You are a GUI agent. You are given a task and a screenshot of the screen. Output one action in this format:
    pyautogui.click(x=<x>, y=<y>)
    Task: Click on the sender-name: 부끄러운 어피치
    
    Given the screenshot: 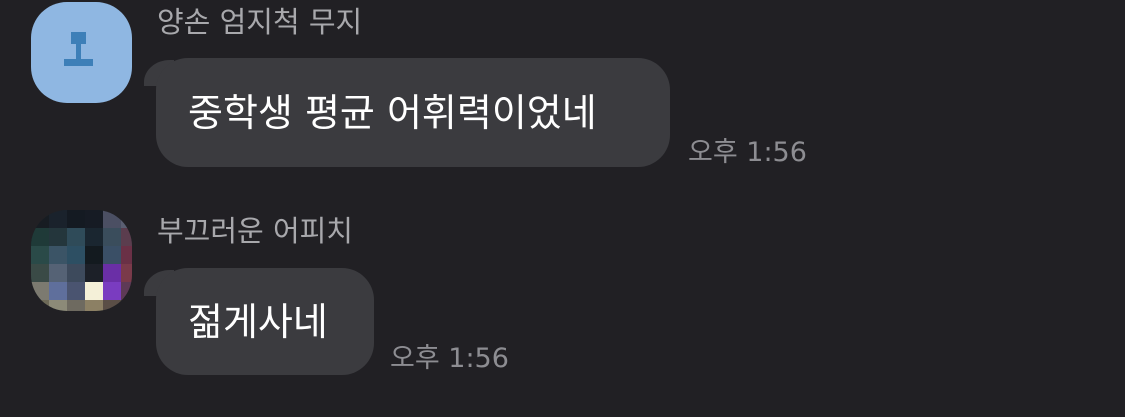 What is the action you would take?
    pyautogui.click(x=255, y=231)
    